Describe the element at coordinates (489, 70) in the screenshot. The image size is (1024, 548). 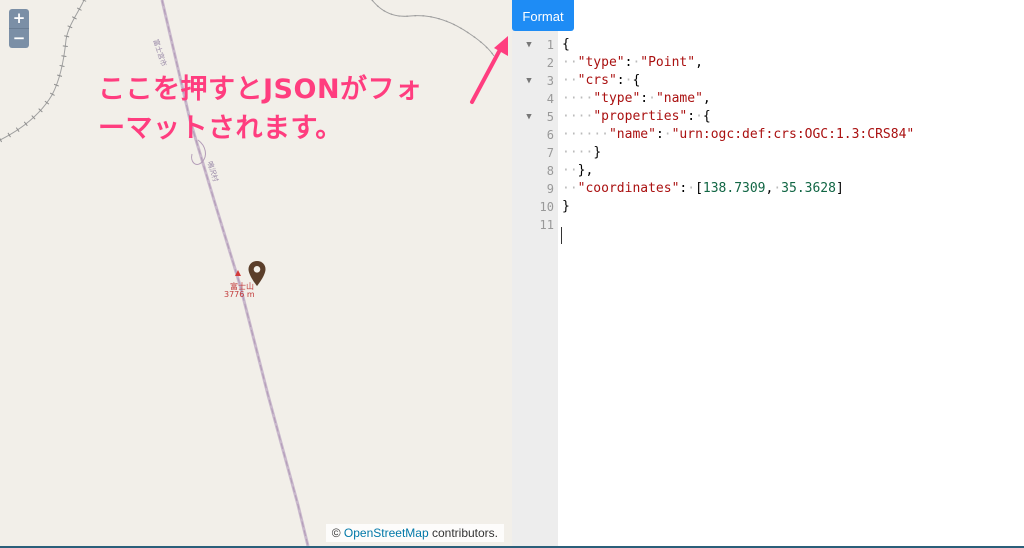
I see `annotation-arrow-icon` at that location.